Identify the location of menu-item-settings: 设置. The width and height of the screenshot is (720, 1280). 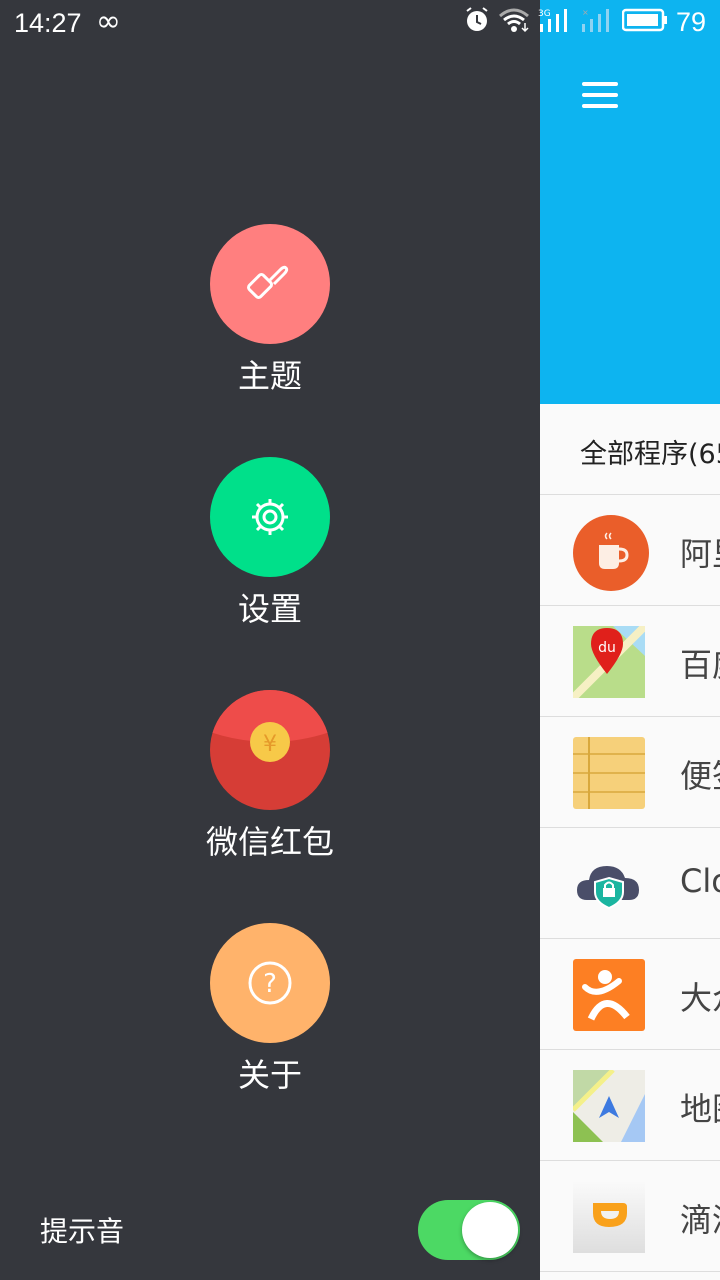
(270, 544).